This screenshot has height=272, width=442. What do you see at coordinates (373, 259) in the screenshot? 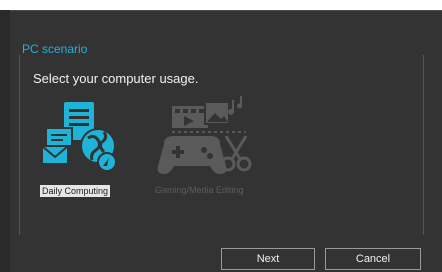
I see `cancel-button: Cancel` at bounding box center [373, 259].